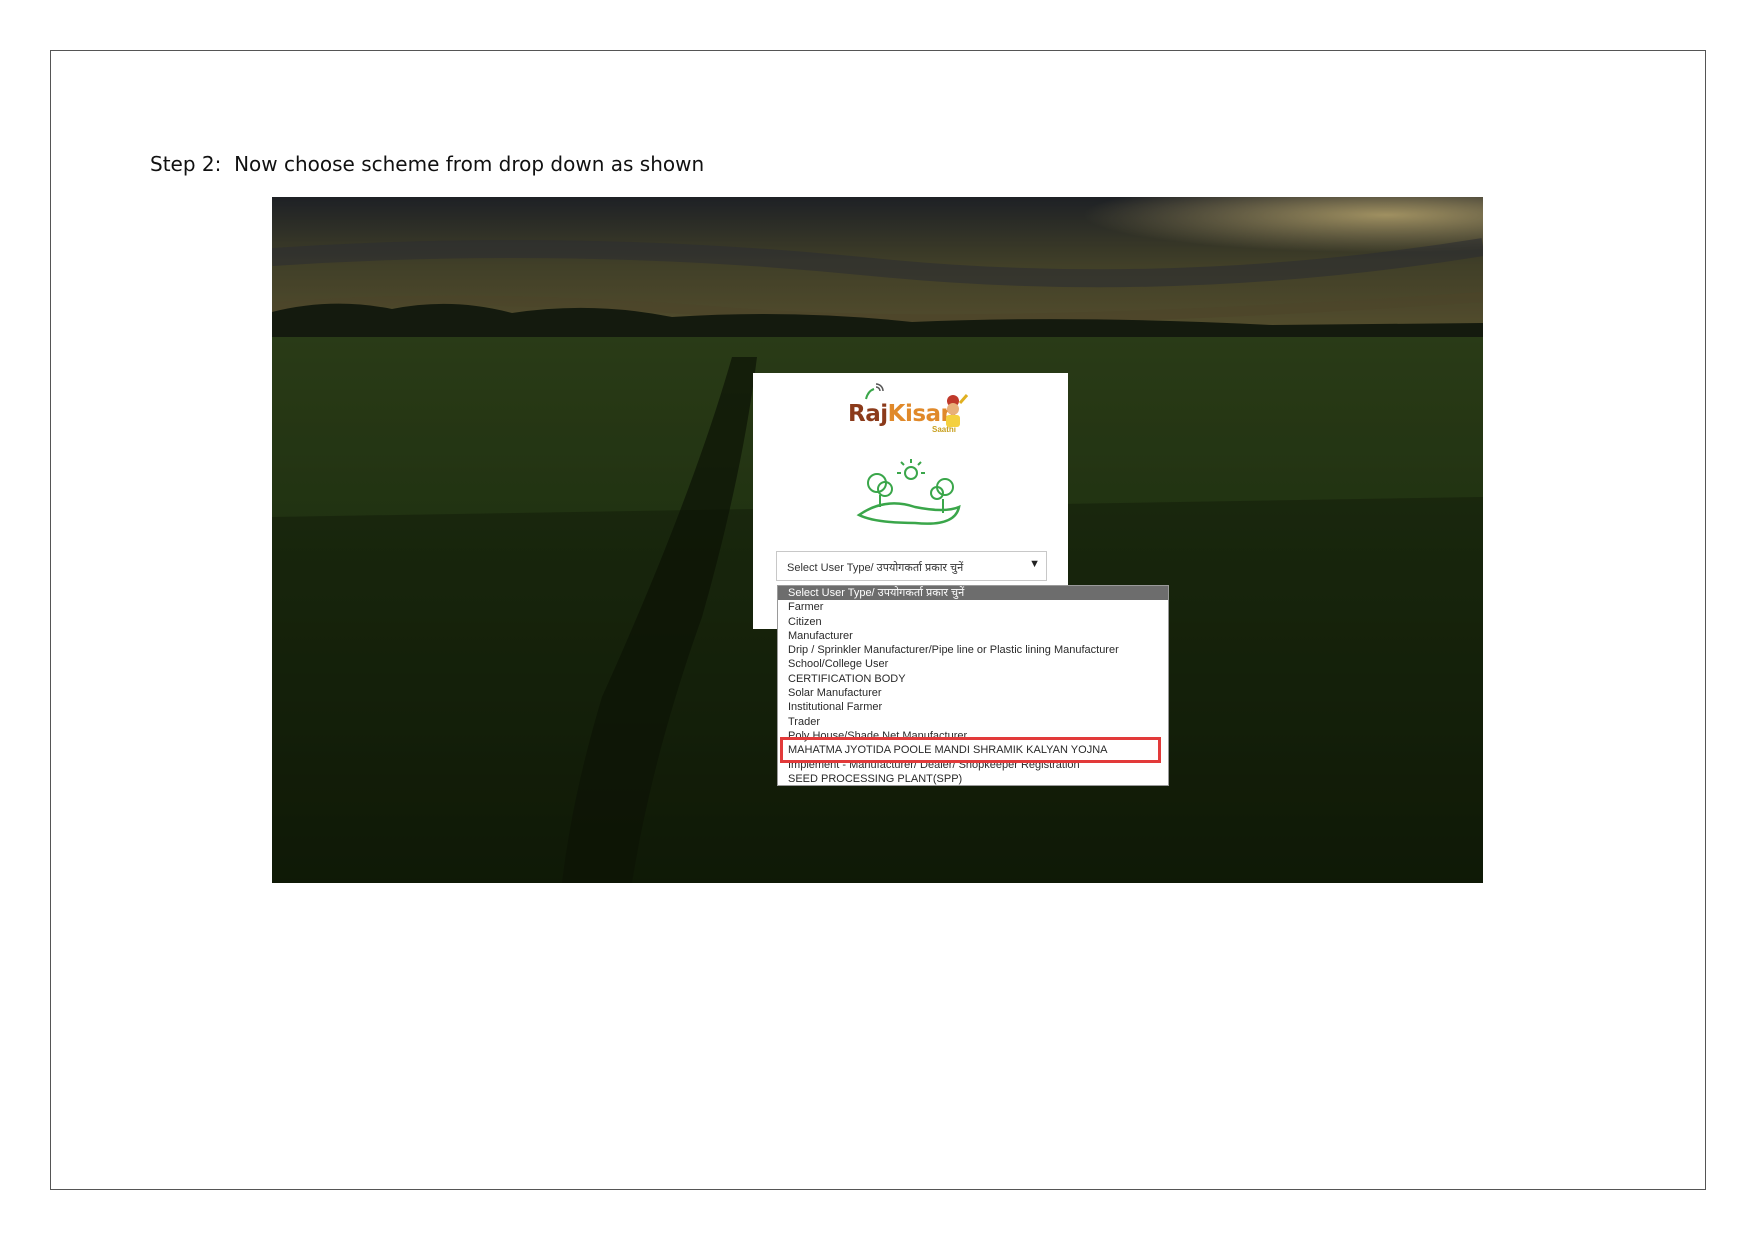 This screenshot has width=1755, height=1241. I want to click on dropdown-option: Institutional Farmer, so click(973, 707).